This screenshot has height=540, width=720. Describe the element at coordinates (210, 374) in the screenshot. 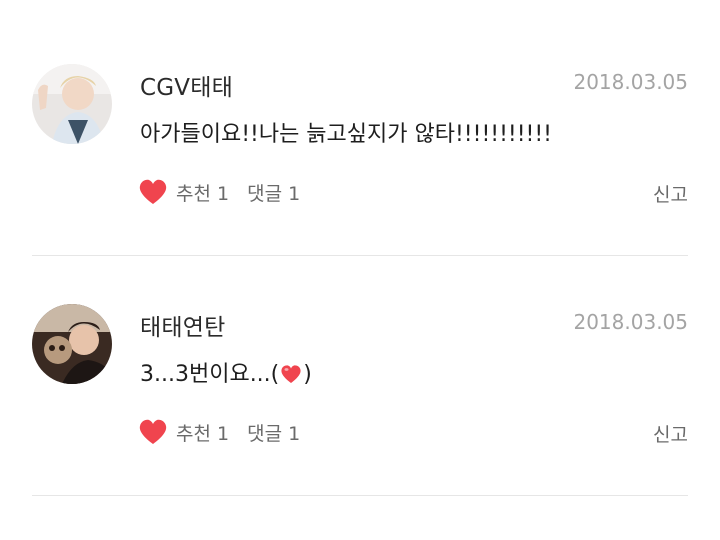

I see `comment-text-before: 3...3번이요...(` at that location.